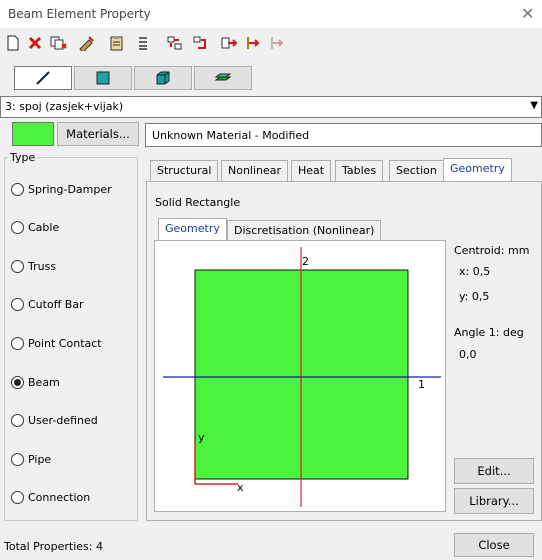 The width and height of the screenshot is (542, 560). I want to click on property-select-value: 3: spoj (zasjek+vijak), so click(64, 106).